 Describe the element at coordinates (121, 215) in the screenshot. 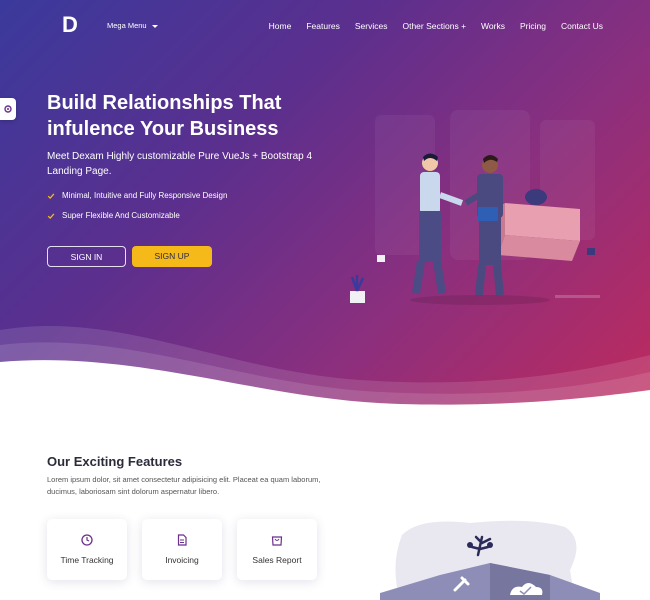

I see `check-text: Super Flexible And Customizable` at that location.